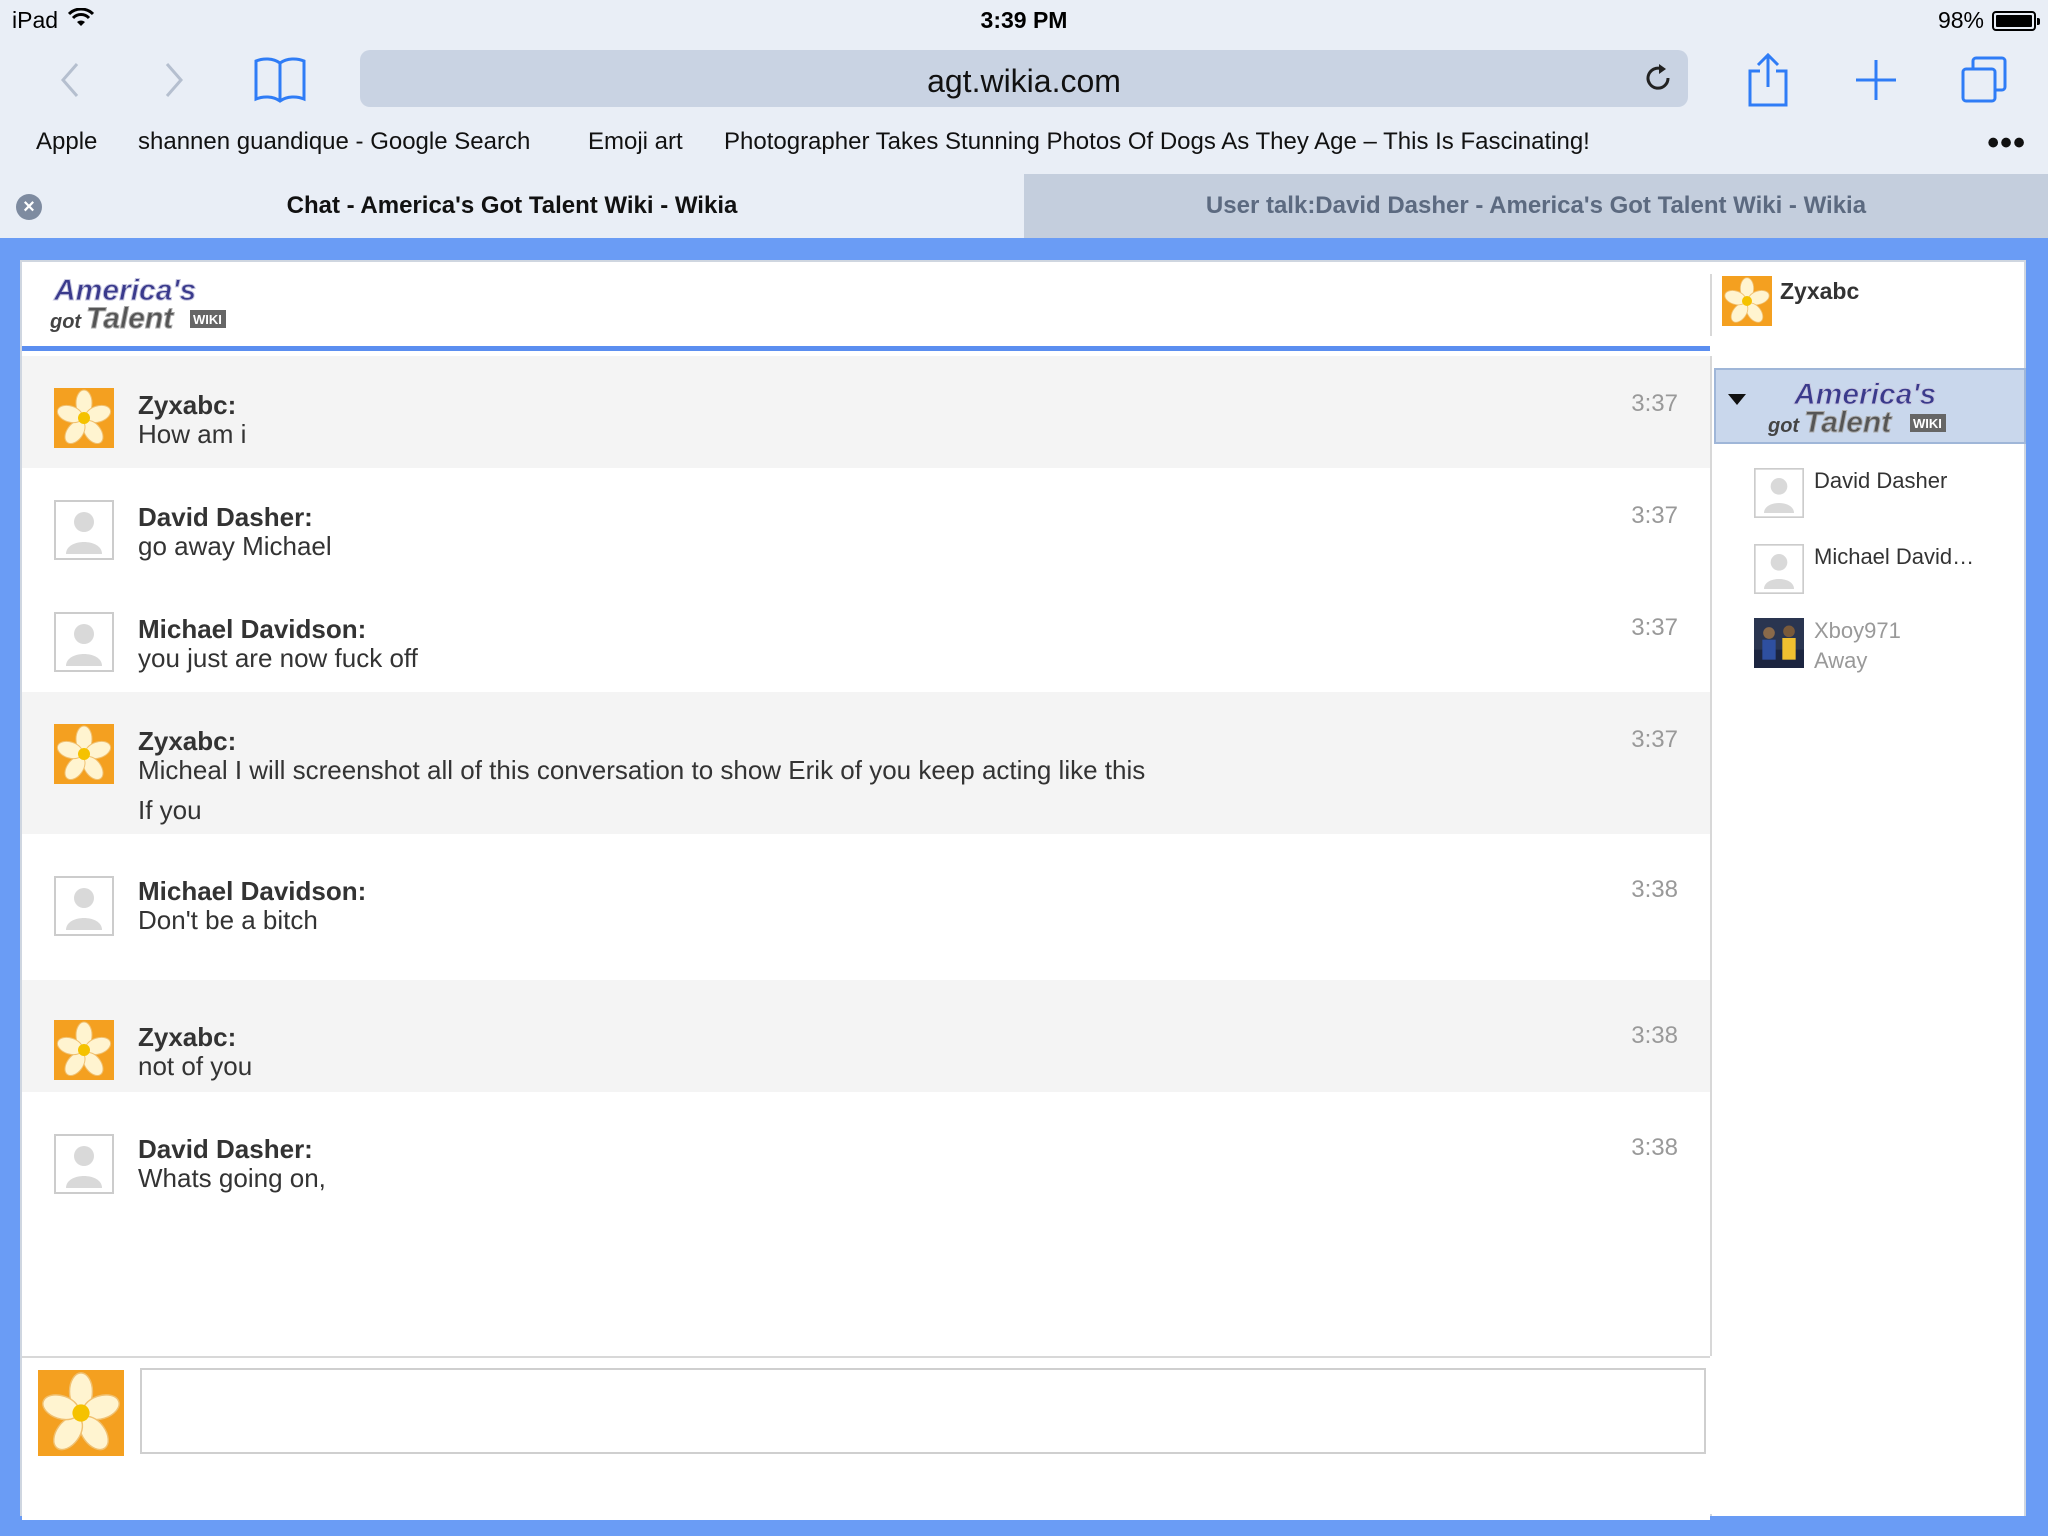 This screenshot has width=2048, height=1536. I want to click on user-status: Away, so click(1841, 660).